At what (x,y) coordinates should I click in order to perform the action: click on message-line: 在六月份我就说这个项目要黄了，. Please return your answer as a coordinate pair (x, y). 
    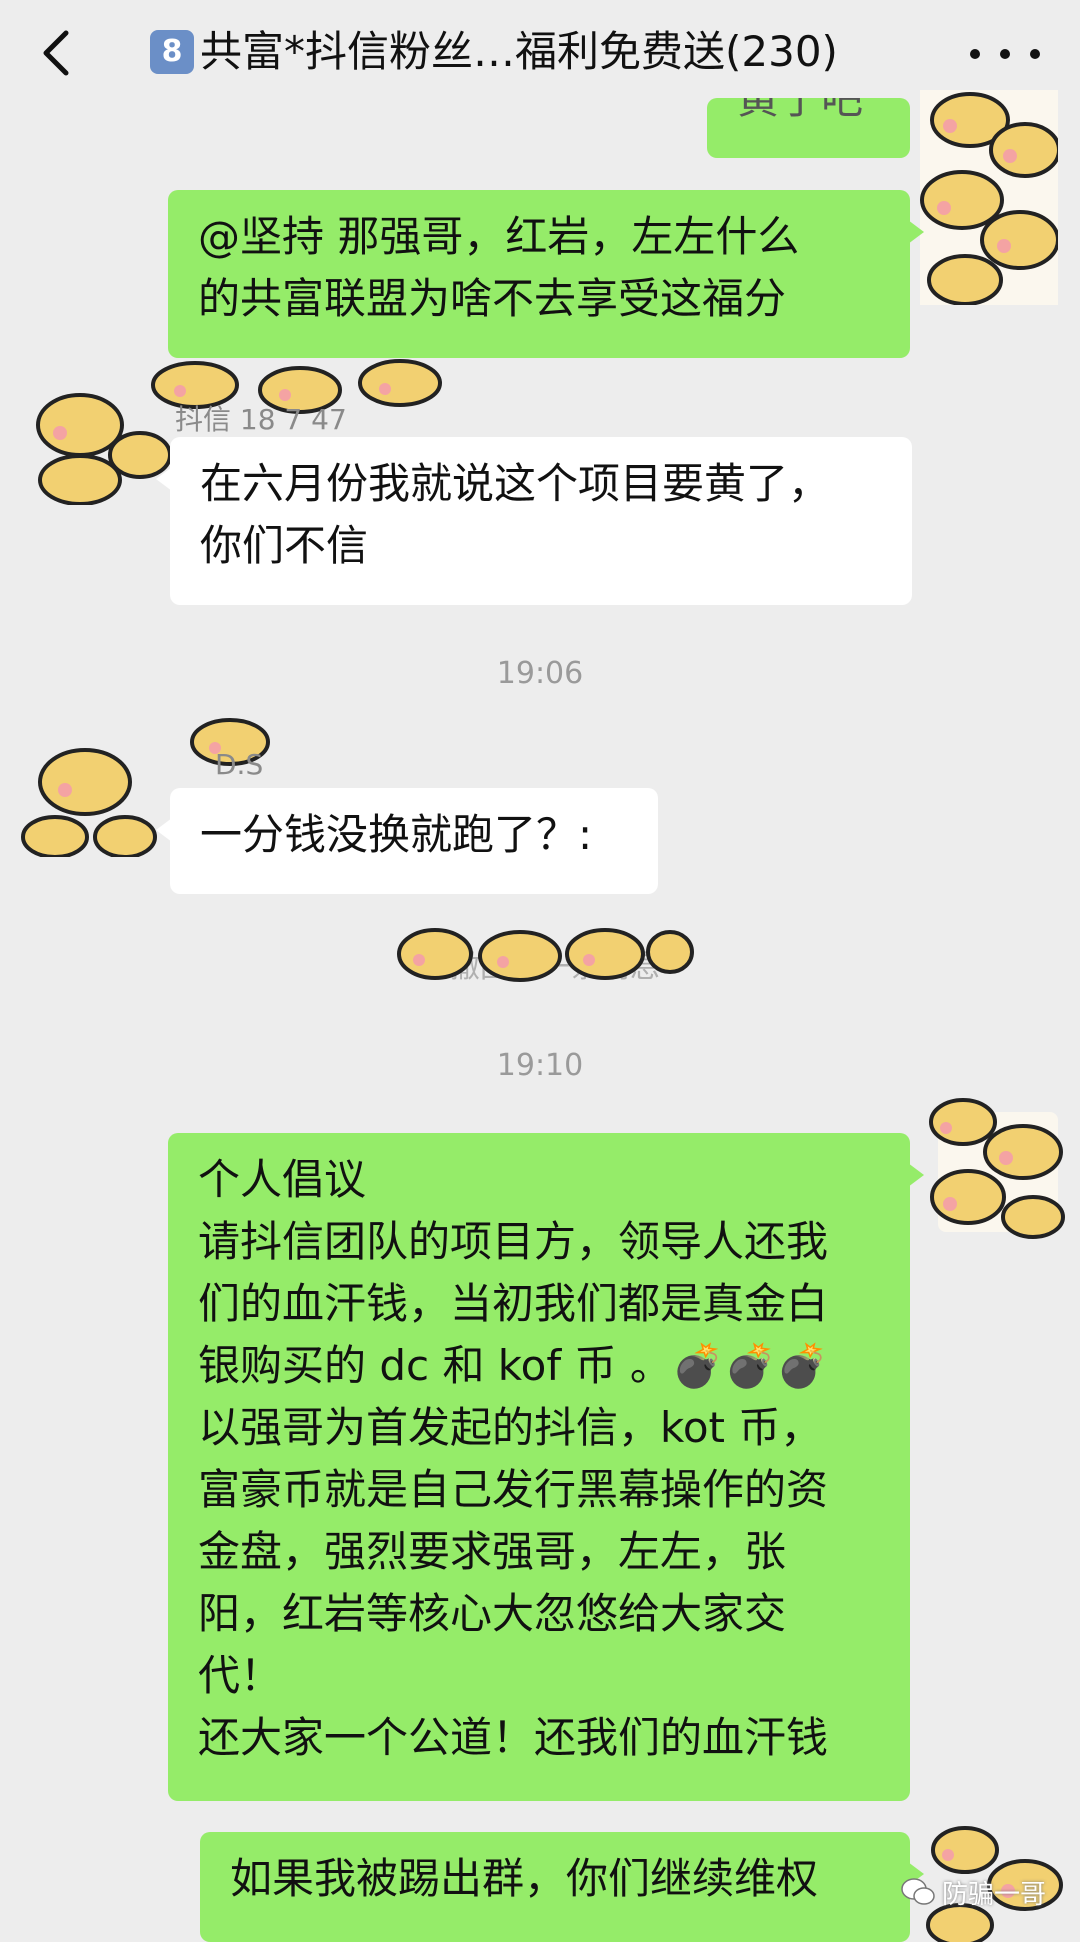
    Looking at the image, I should click on (515, 483).